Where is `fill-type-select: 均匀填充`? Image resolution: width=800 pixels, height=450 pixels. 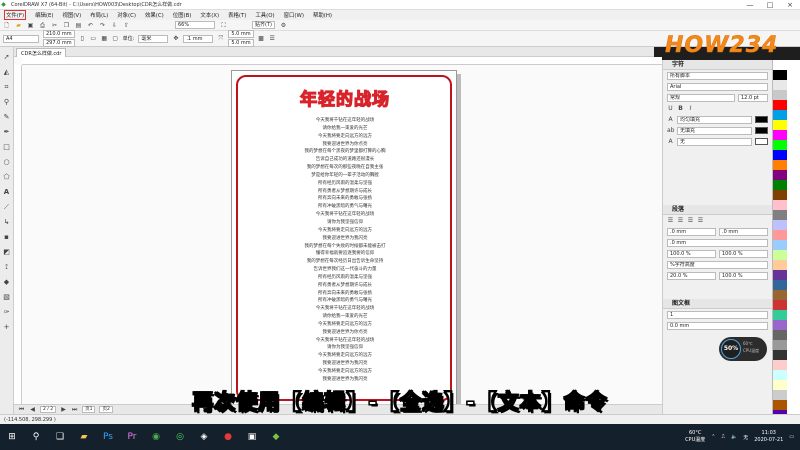
fill-type-select: 均匀填充 is located at coordinates (714, 119).